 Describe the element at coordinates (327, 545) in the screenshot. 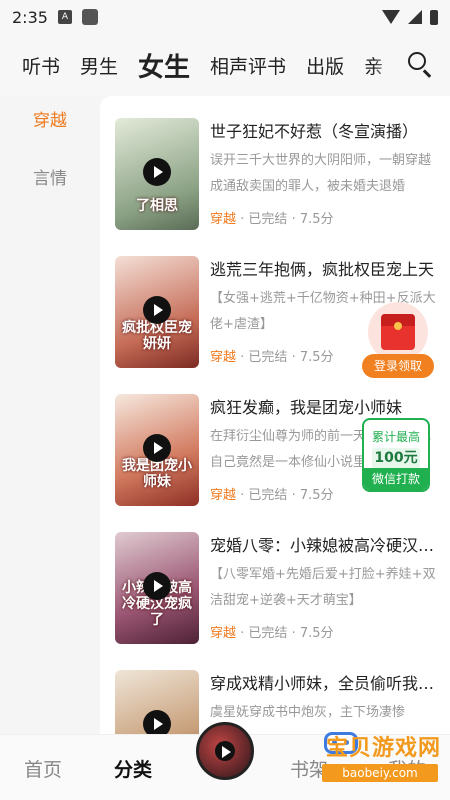

I see `book-title: 宠婚八零：小辣媳被高冷硬汉宠疯了` at that location.